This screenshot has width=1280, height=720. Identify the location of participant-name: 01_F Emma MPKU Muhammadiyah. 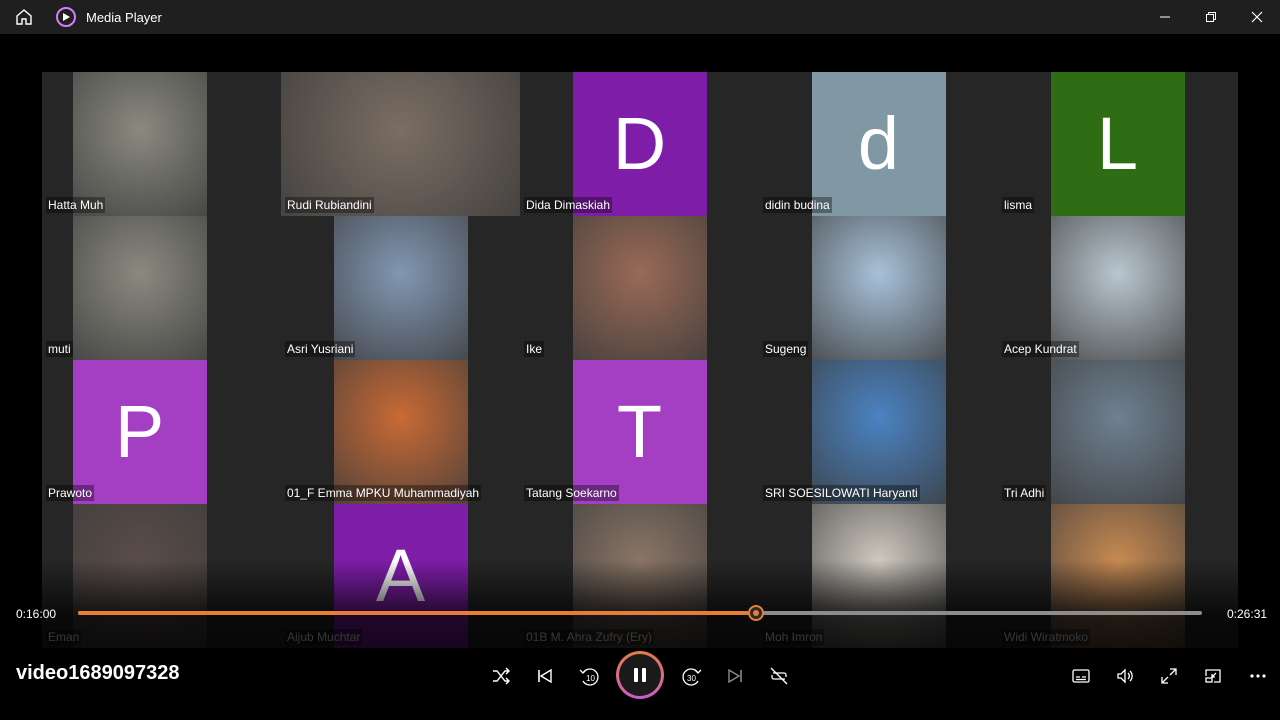
(383, 493).